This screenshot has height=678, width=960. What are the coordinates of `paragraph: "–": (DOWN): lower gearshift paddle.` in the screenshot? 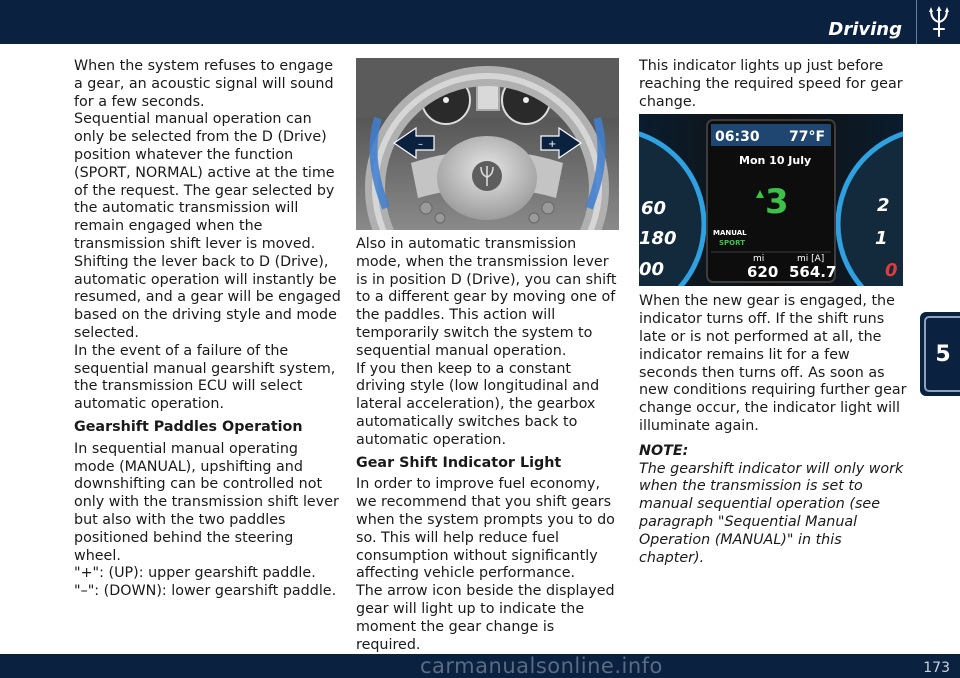 It's located at (205, 591).